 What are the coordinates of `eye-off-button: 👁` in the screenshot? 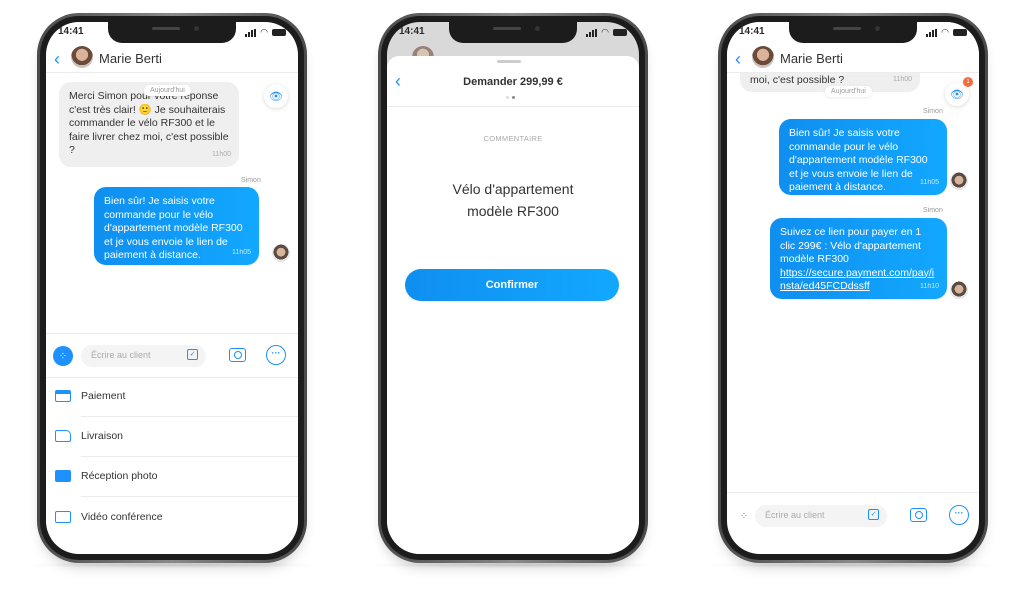 It's located at (276, 96).